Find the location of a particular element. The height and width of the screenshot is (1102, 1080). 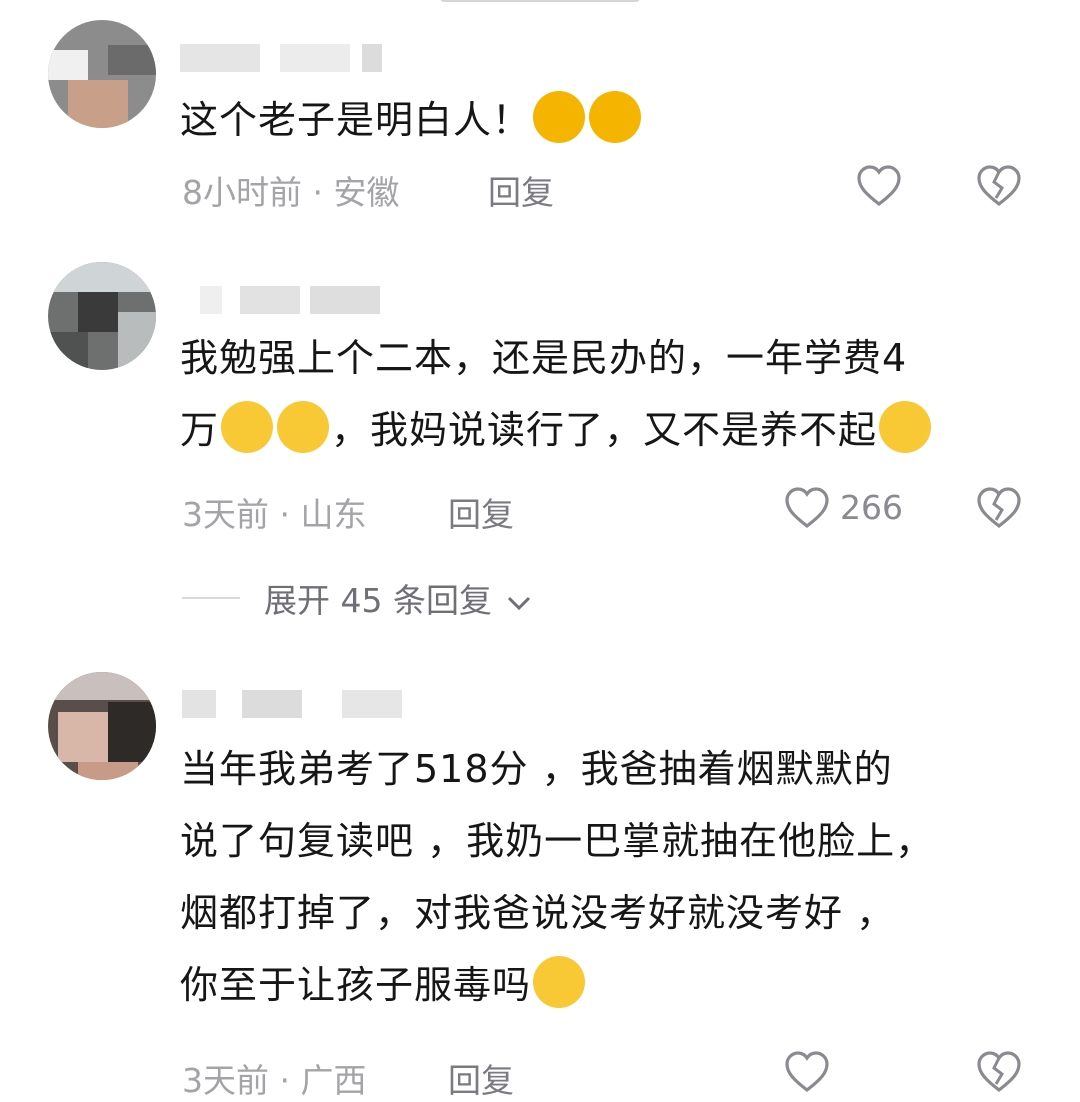

expand-replies-button: 展开 45 条回复 is located at coordinates (398, 598).